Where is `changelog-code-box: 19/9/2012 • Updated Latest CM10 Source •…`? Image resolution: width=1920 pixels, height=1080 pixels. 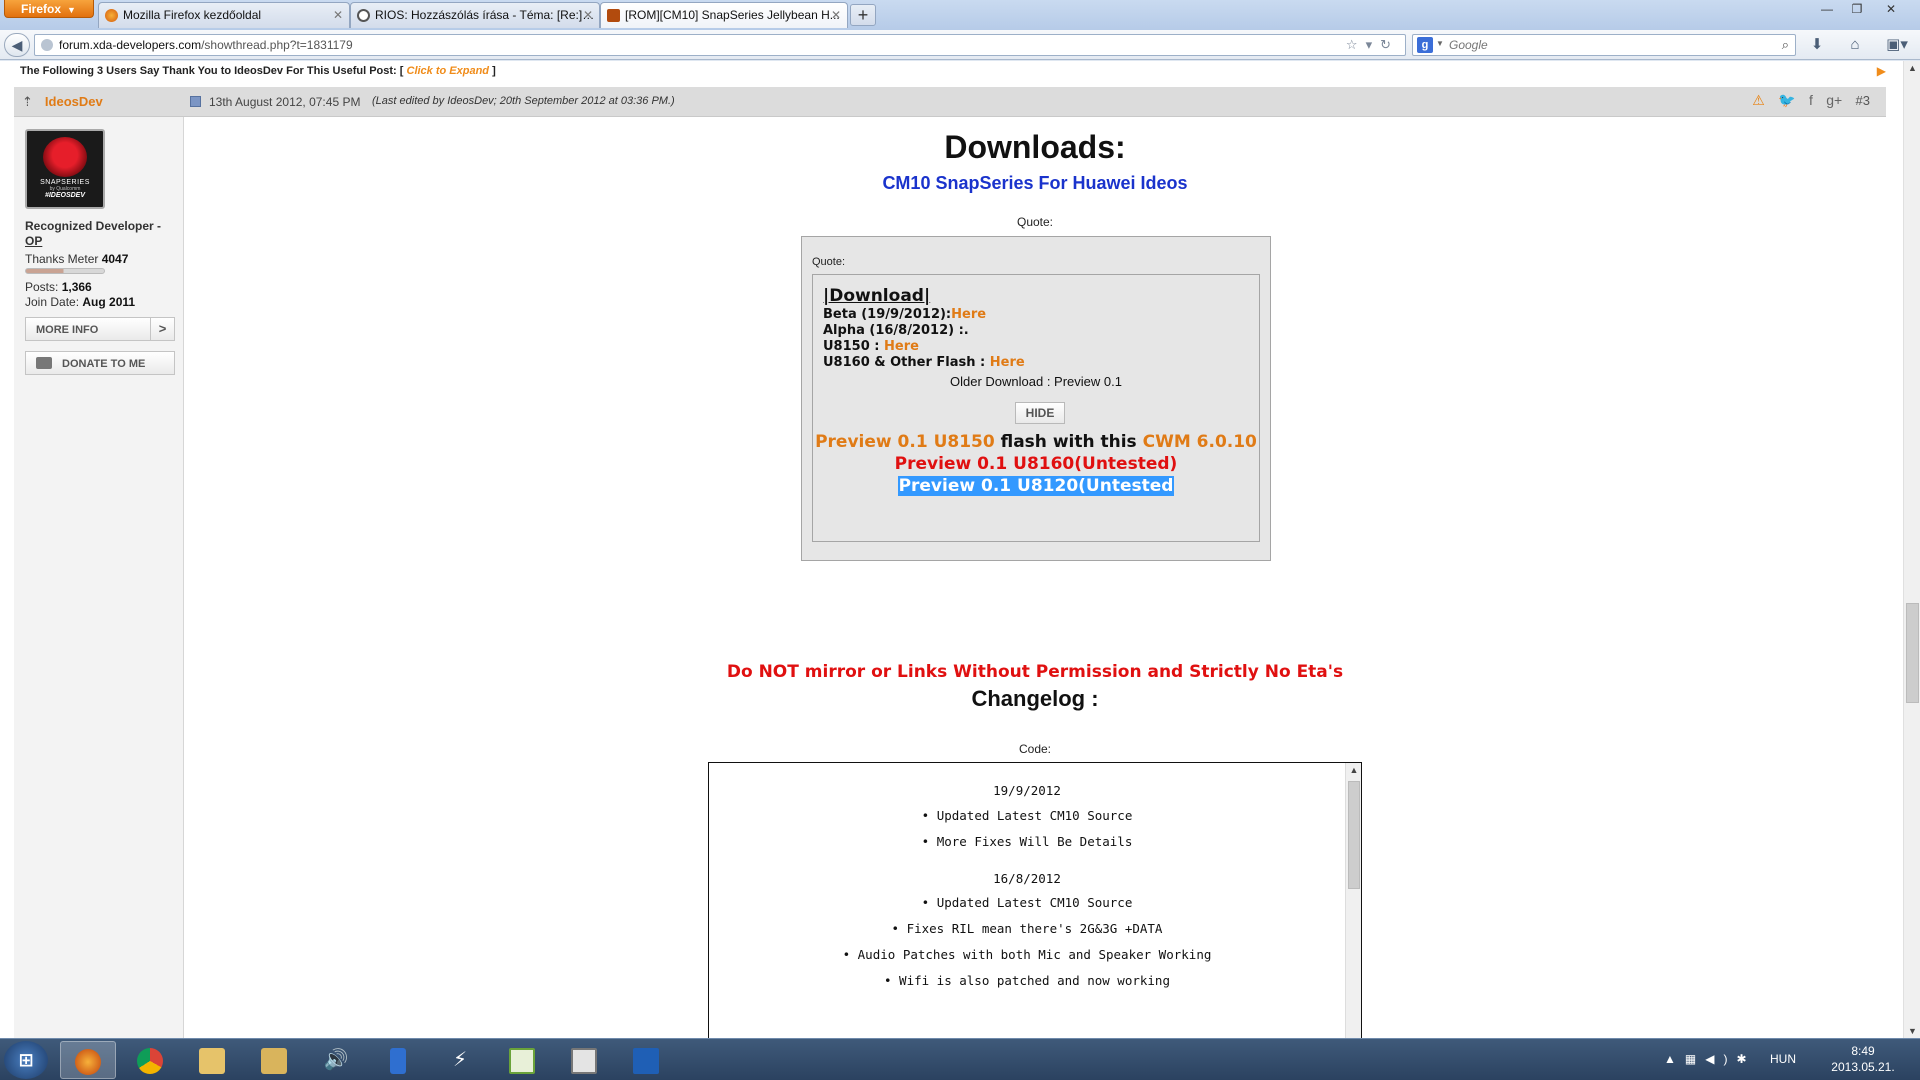 changelog-code-box: 19/9/2012 • Updated Latest CM10 Source •… is located at coordinates (1035, 900).